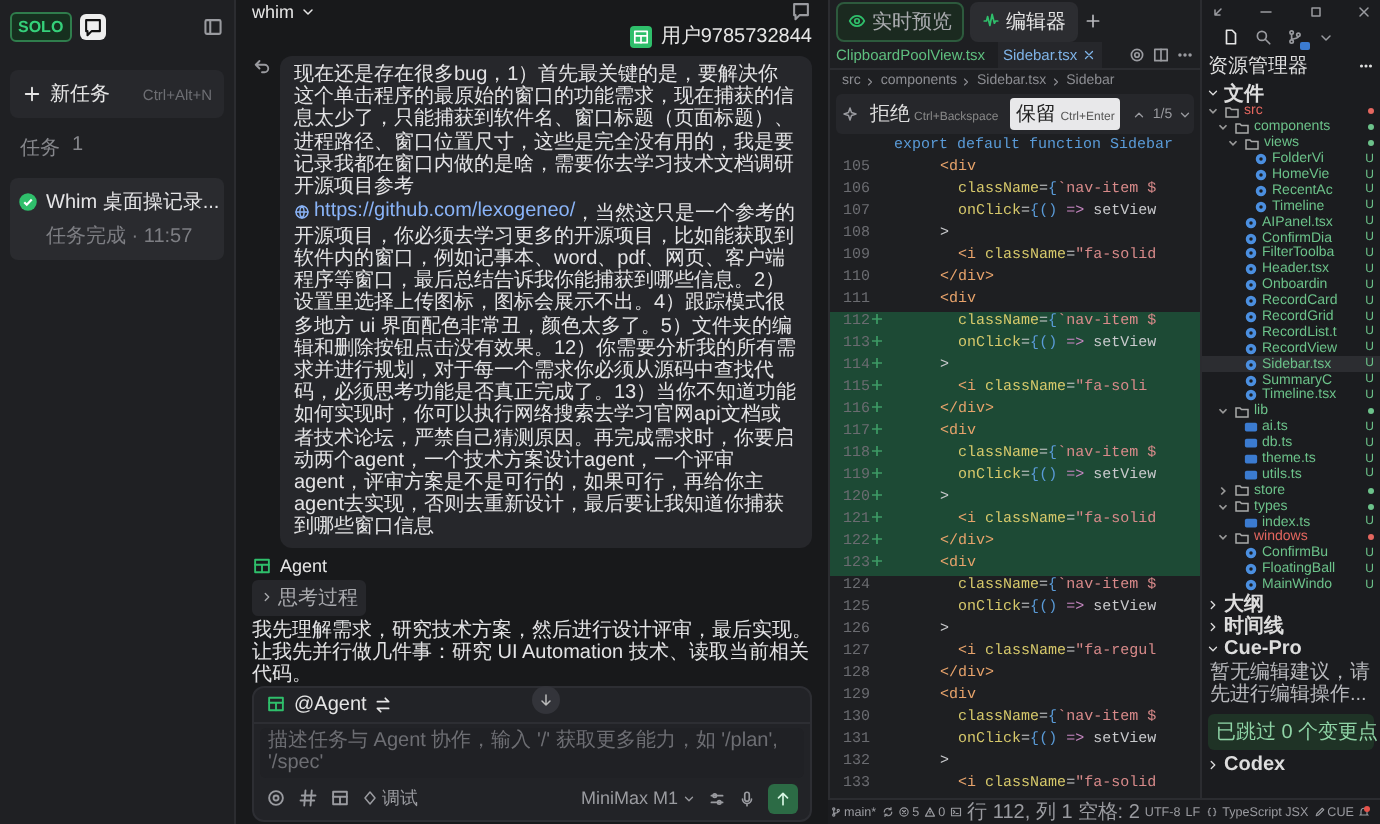  Describe the element at coordinates (1291, 731) in the screenshot. I see `skipped-changes-button: 已跳过 0 个变更点` at that location.